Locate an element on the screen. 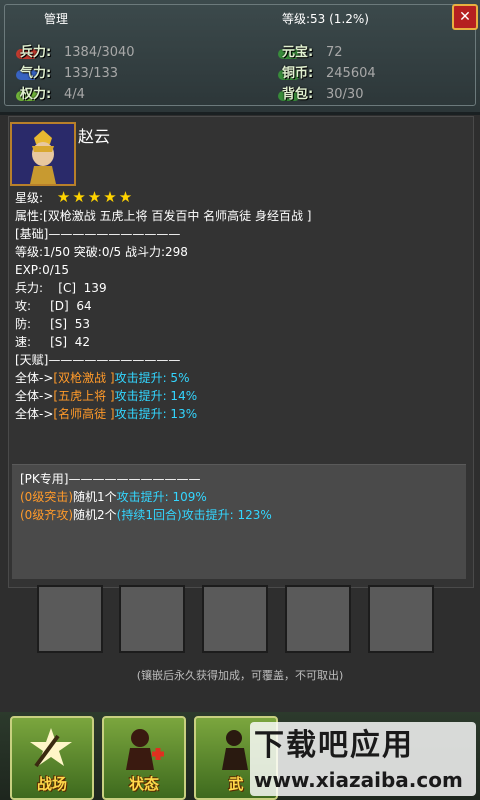  pk-skill-target: 随机2个 is located at coordinates (95, 515).